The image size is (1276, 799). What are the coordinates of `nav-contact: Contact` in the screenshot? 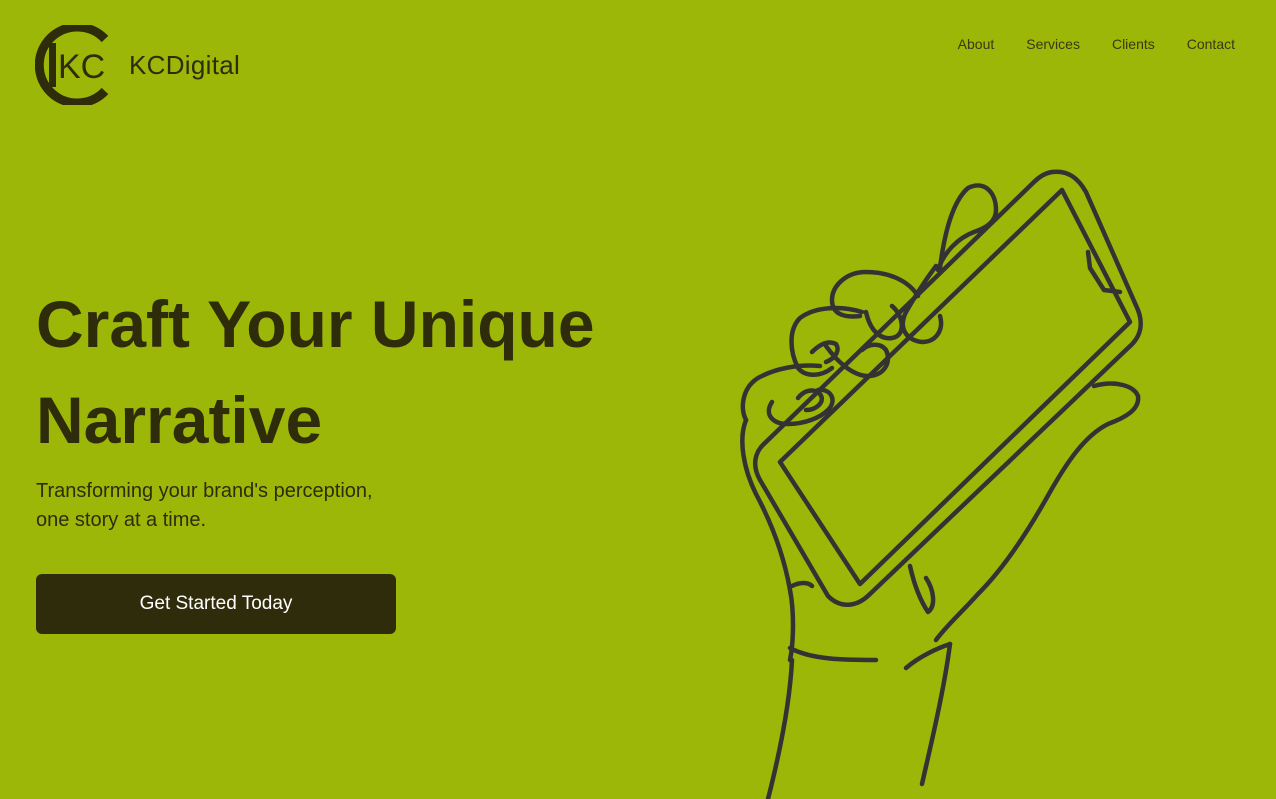 It's located at (1211, 44).